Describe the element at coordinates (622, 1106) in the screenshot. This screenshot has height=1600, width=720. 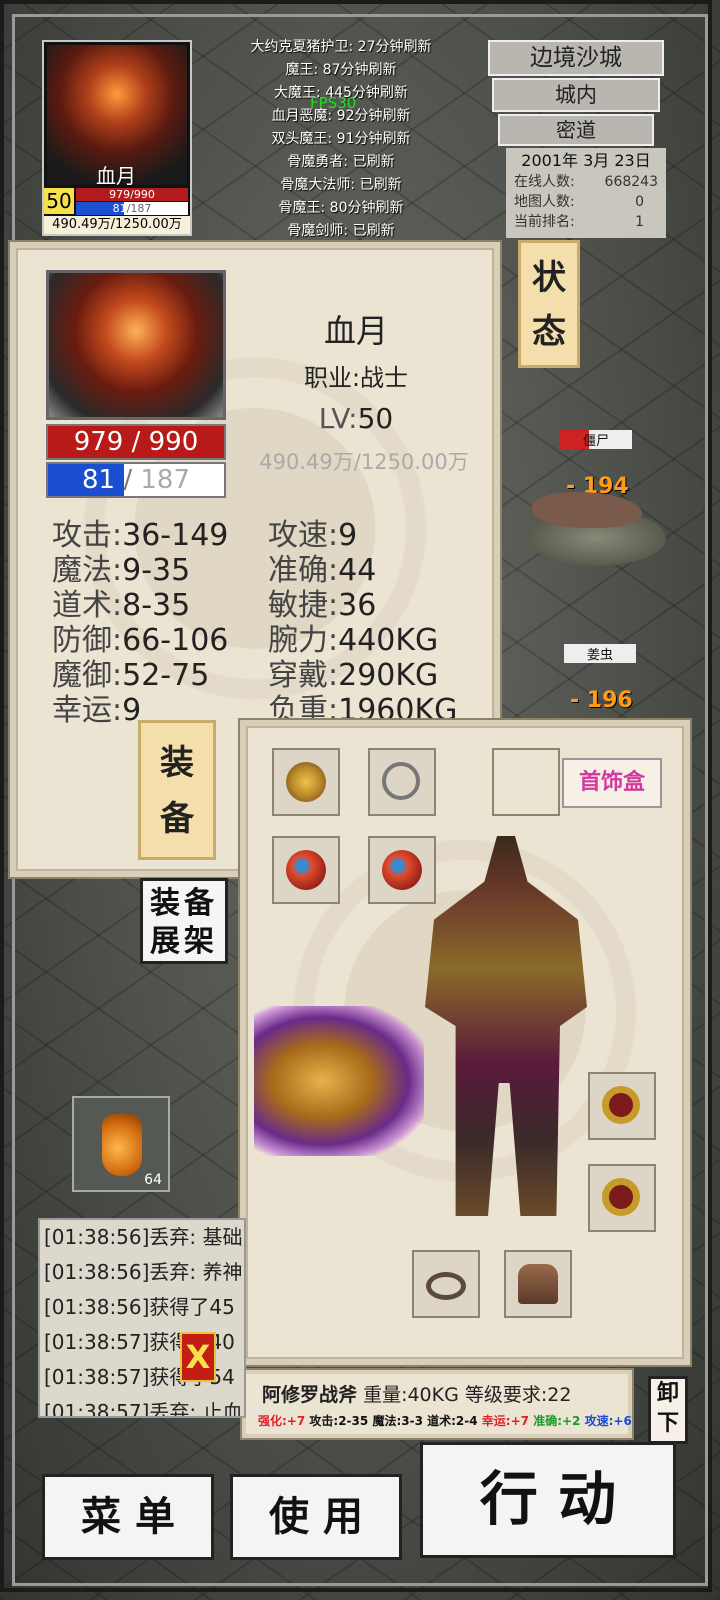
I see `slot-ring-top` at that location.